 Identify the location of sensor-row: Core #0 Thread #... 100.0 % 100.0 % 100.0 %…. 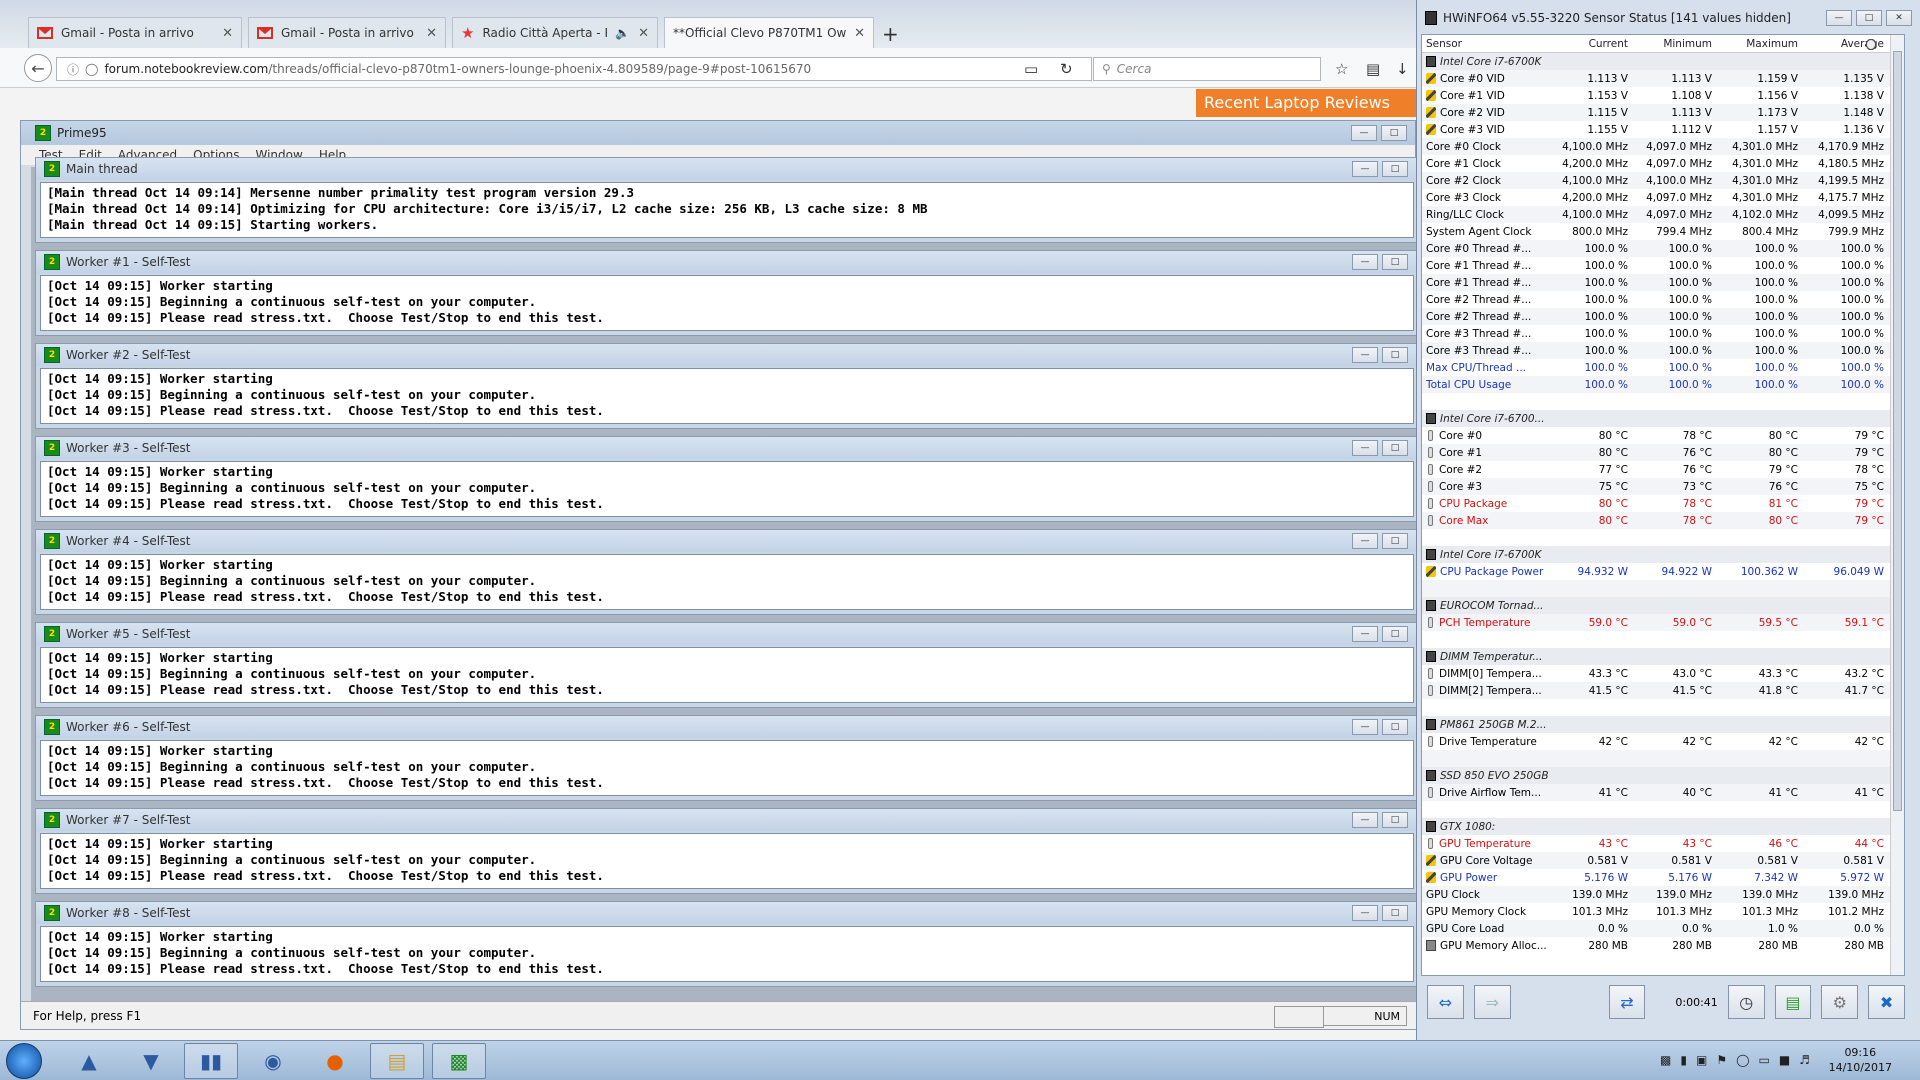
(1663, 148).